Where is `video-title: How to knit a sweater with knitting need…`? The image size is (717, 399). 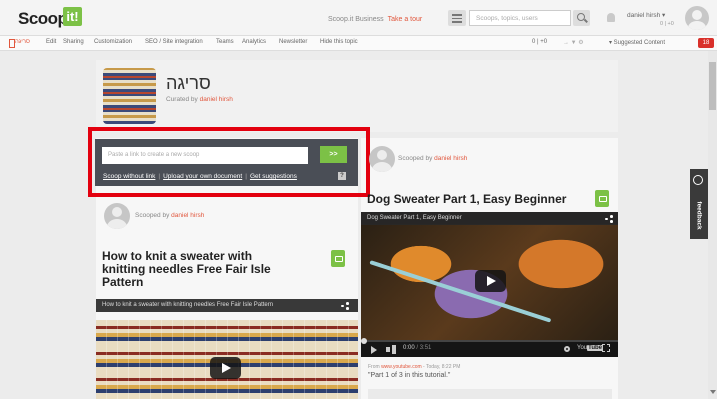
video-title: How to knit a sweater with knitting need… is located at coordinates (227, 305).